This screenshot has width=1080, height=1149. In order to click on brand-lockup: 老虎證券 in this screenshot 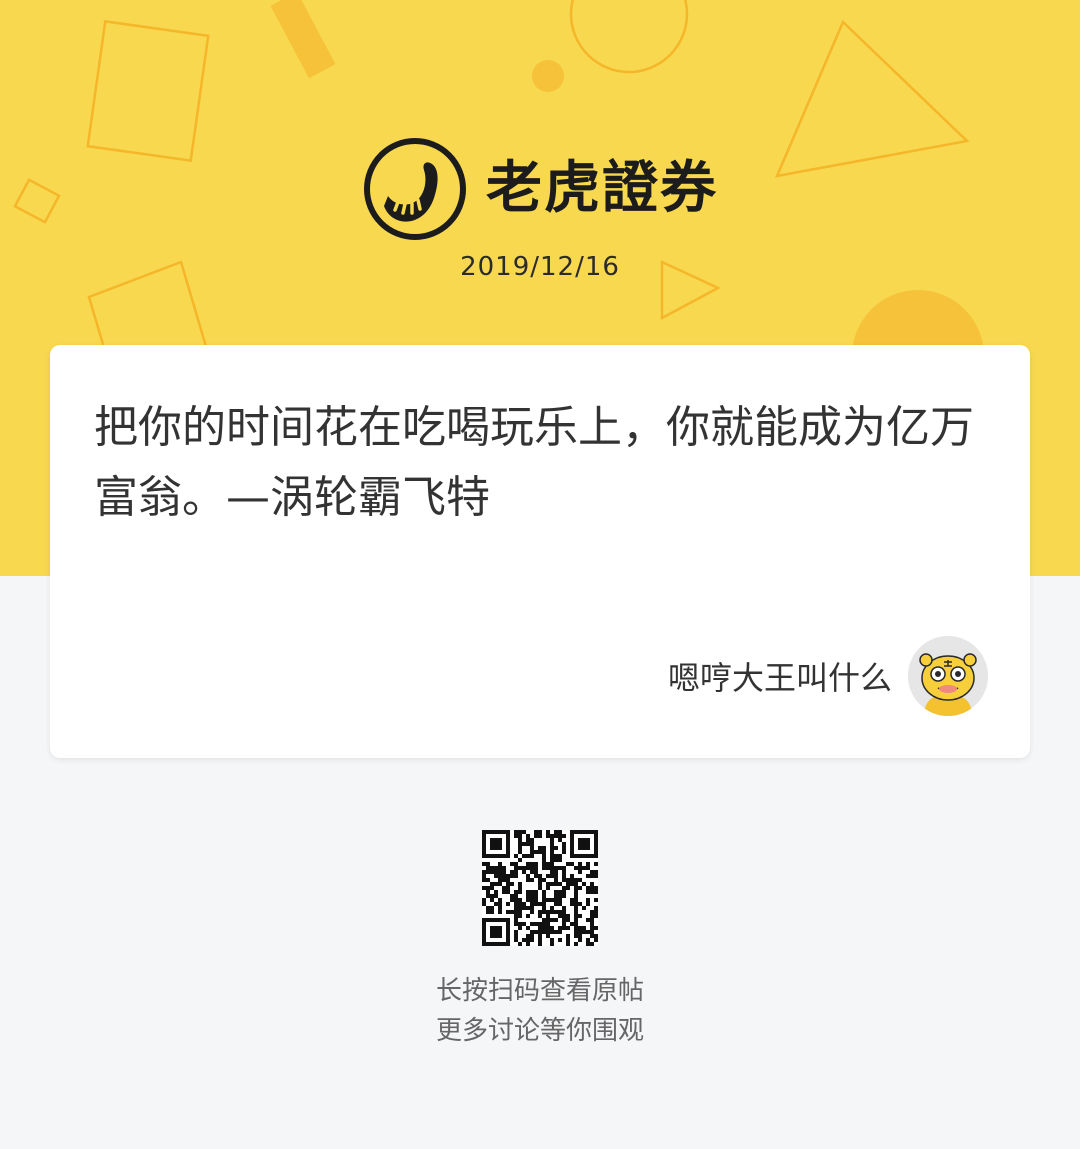, I will do `click(540, 189)`.